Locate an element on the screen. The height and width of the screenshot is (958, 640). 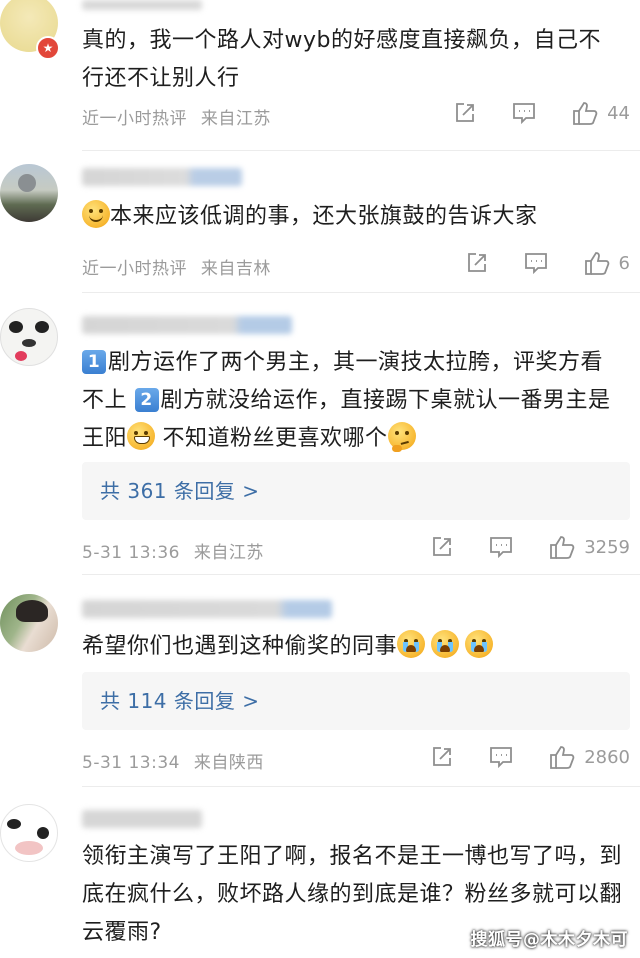
comment-meta: 近一小时热评 来自吉林 is located at coordinates (176, 266).